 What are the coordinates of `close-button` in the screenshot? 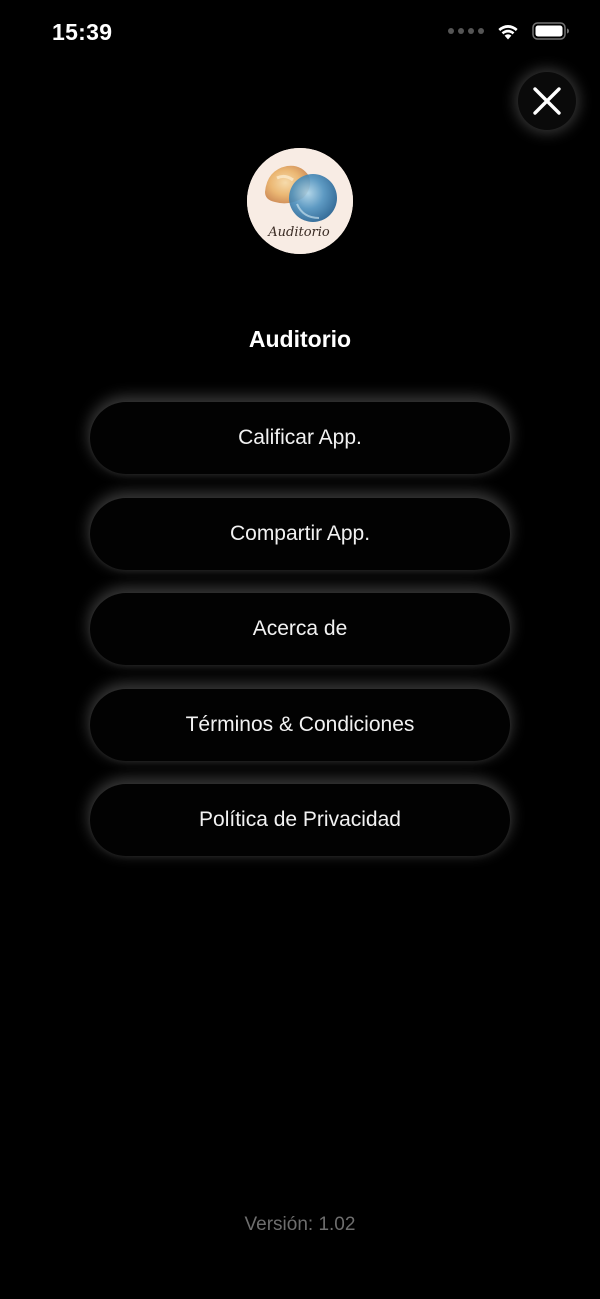 It's located at (547, 101).